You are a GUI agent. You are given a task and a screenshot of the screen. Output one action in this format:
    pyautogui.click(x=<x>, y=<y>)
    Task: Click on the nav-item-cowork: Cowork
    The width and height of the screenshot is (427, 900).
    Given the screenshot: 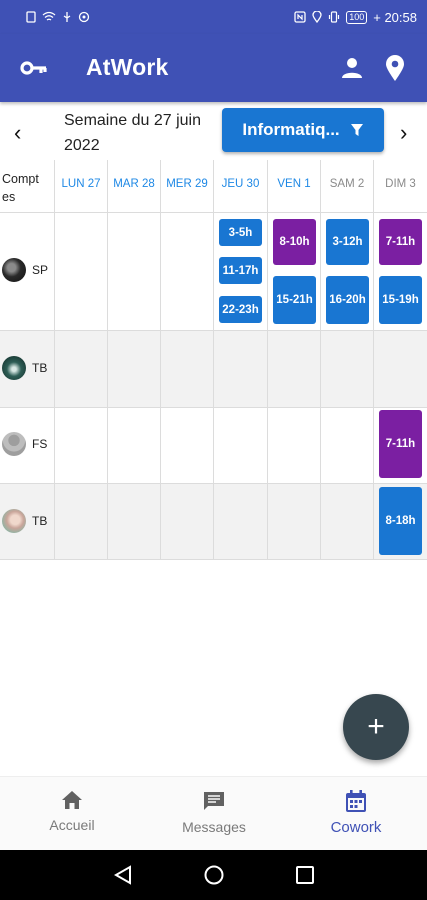 What is the action you would take?
    pyautogui.click(x=356, y=812)
    